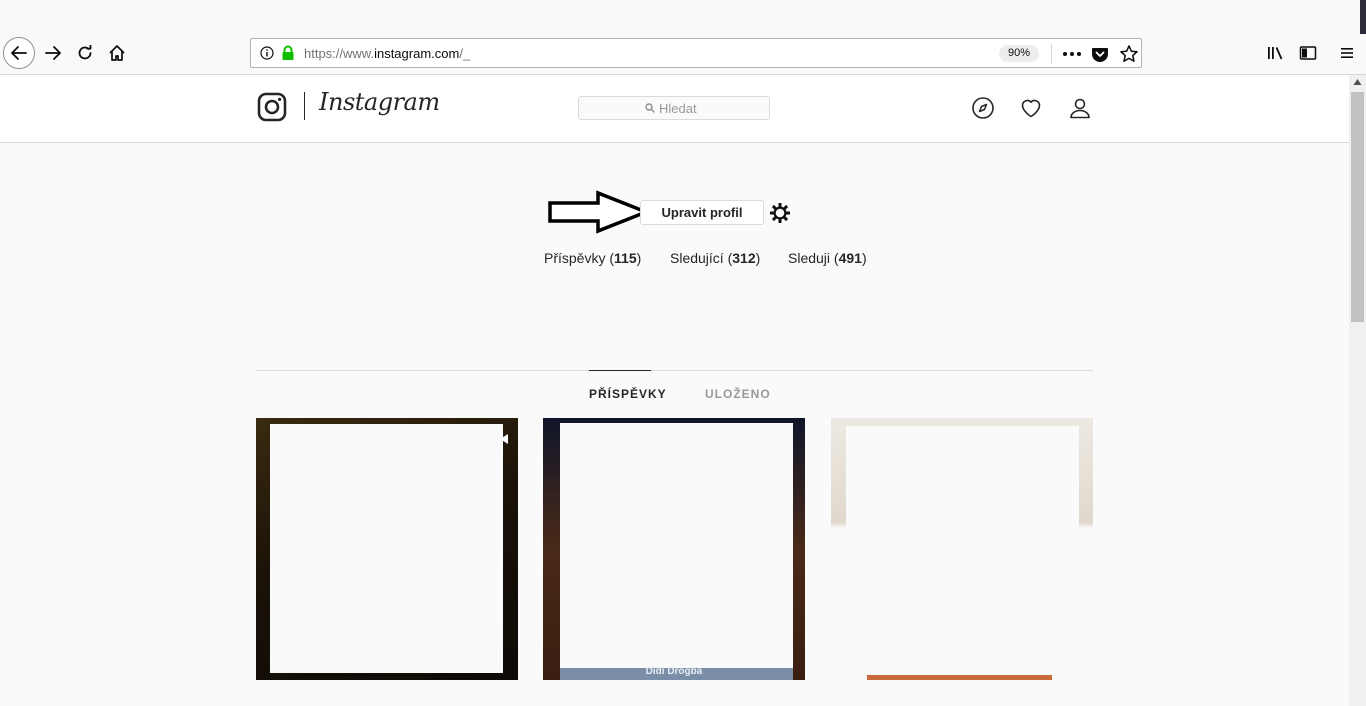  Describe the element at coordinates (780, 213) in the screenshot. I see `gear-icon` at that location.